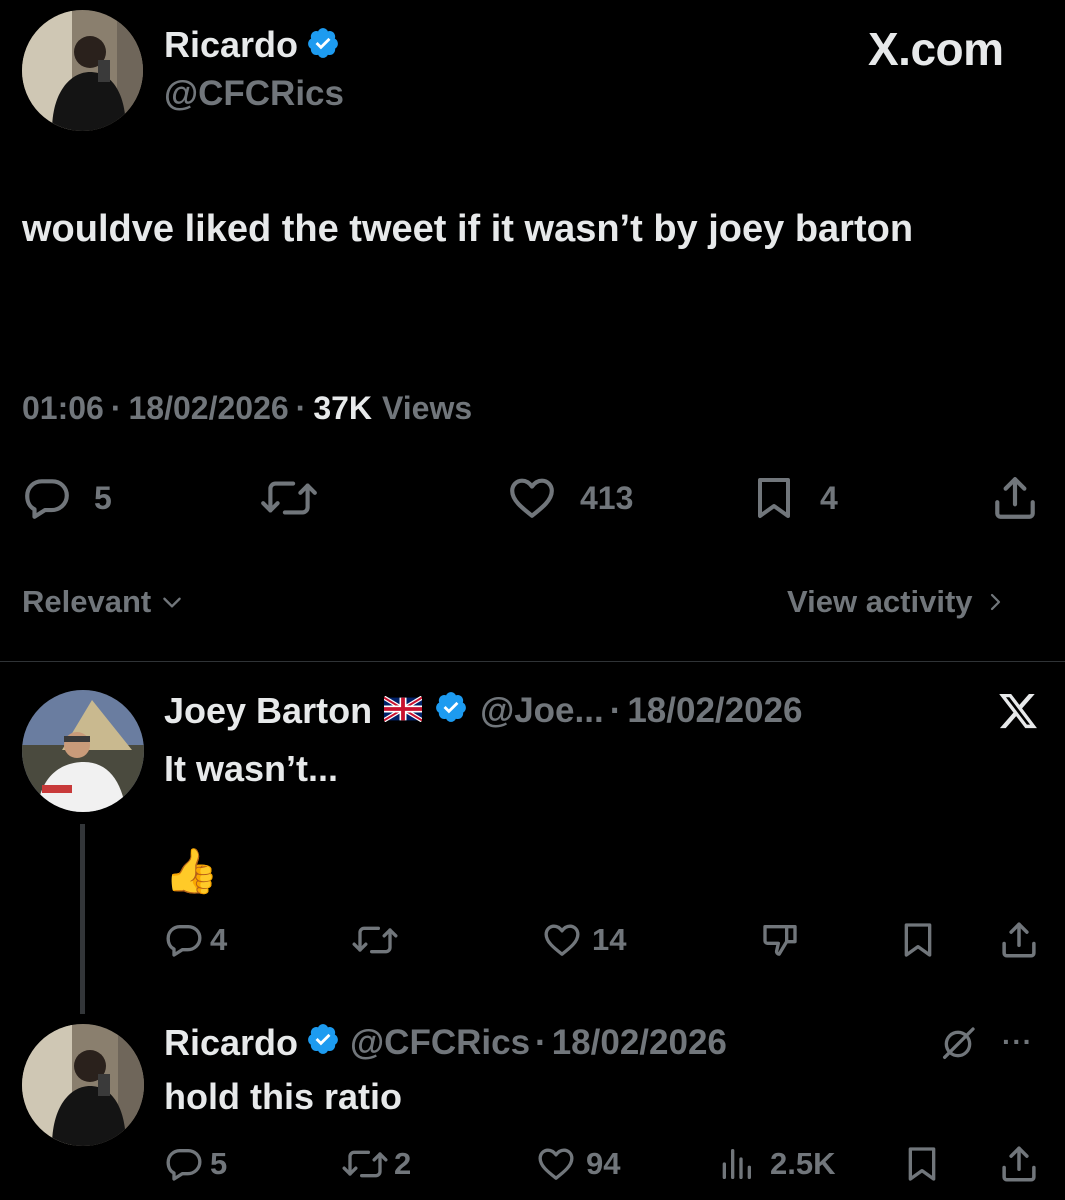 This screenshot has width=1065, height=1200. What do you see at coordinates (440, 1043) in the screenshot?
I see `reply-handle: @CFCRics` at bounding box center [440, 1043].